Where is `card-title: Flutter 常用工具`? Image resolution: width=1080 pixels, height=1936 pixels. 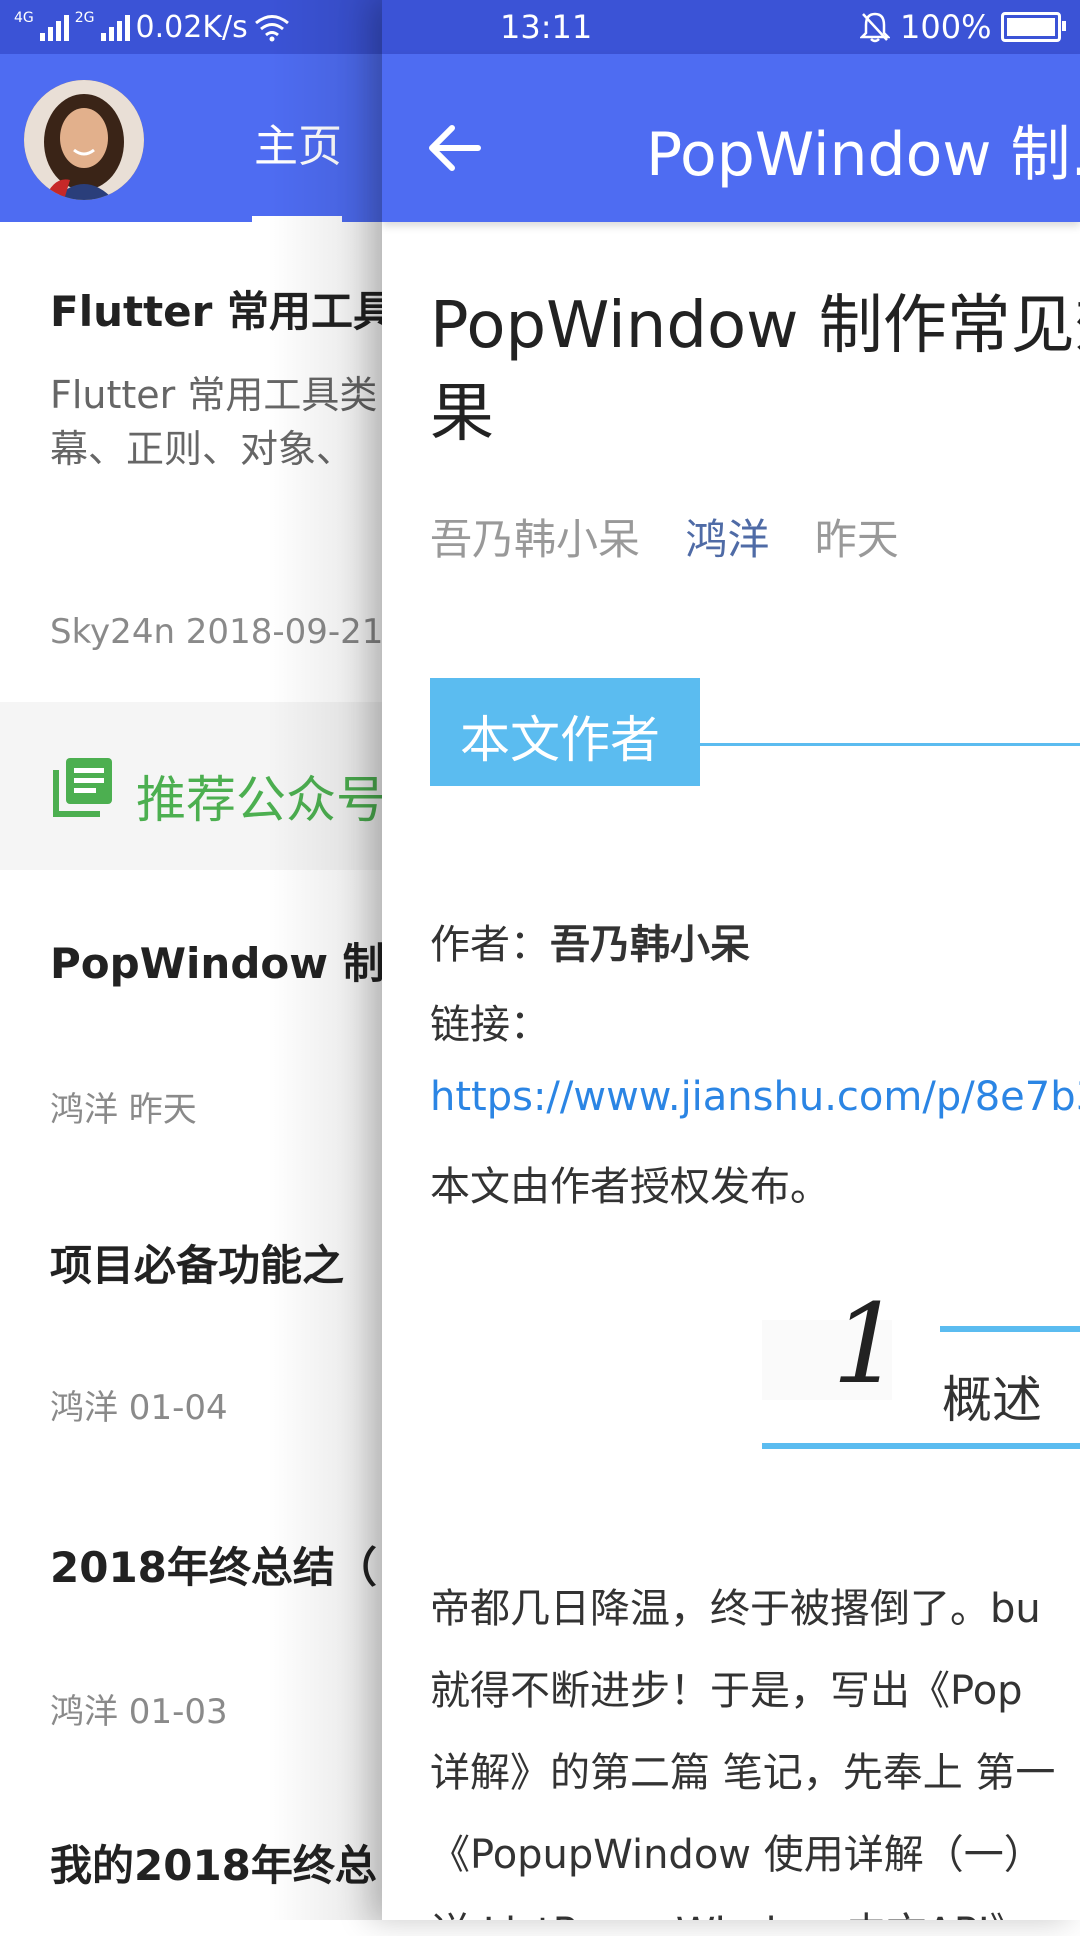
card-title: Flutter 常用工具 is located at coordinates (222, 311).